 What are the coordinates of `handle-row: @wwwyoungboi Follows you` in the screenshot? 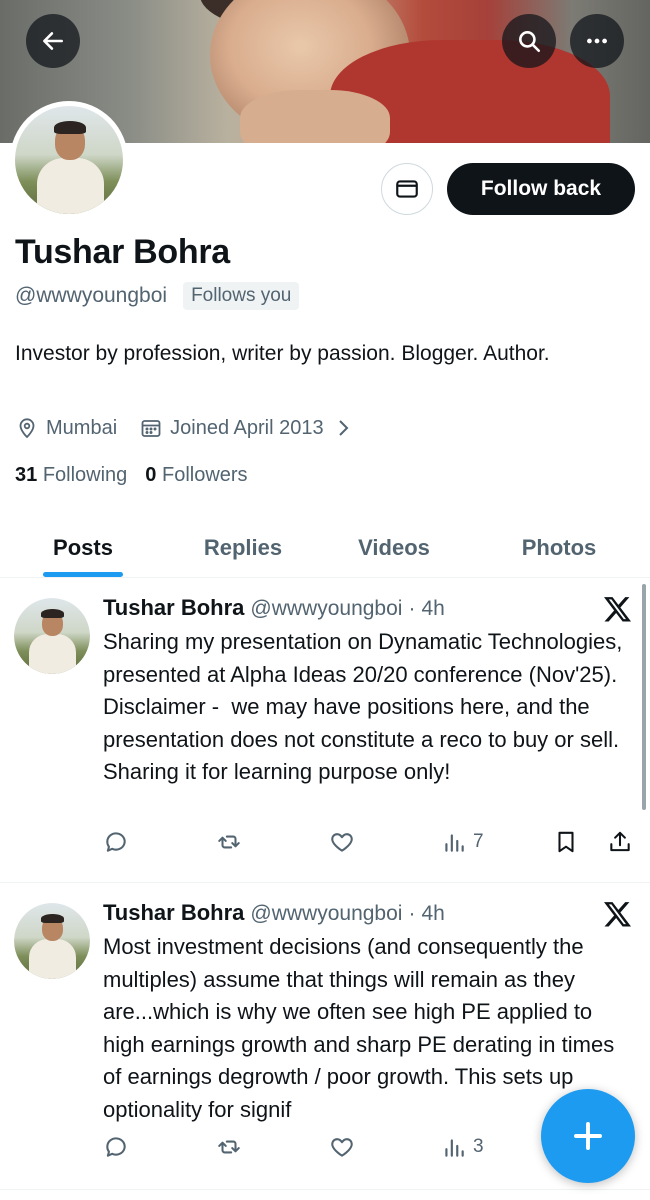 It's located at (157, 296).